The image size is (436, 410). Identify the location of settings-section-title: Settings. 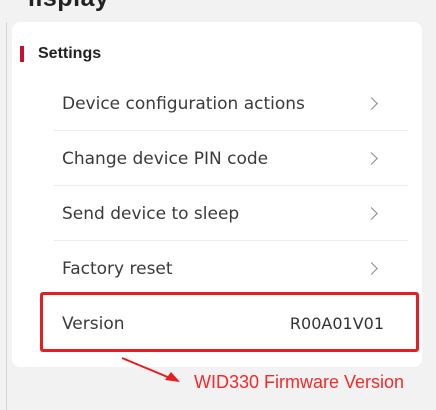
(70, 53).